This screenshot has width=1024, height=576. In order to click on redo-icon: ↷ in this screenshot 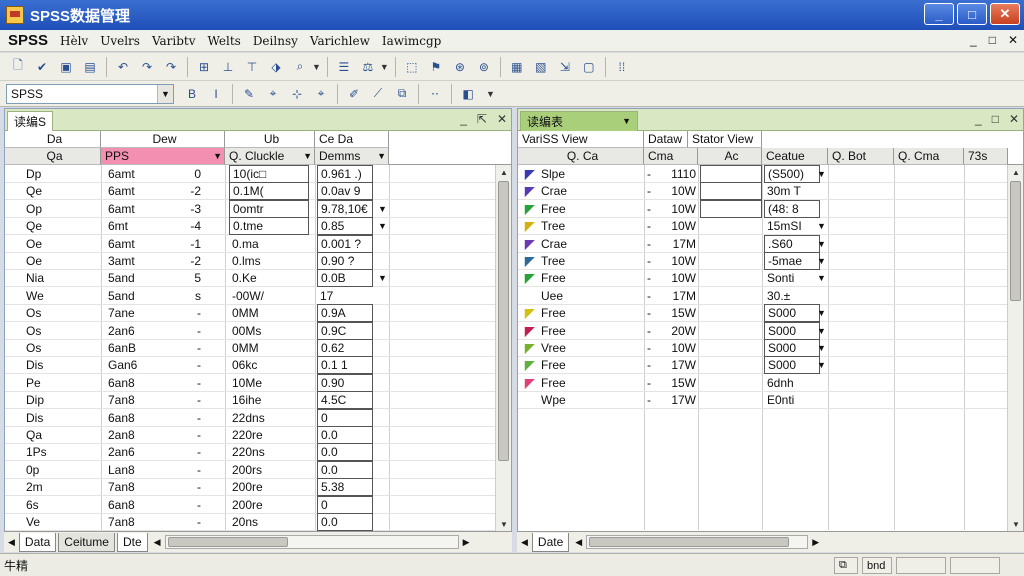, I will do `click(147, 67)`.